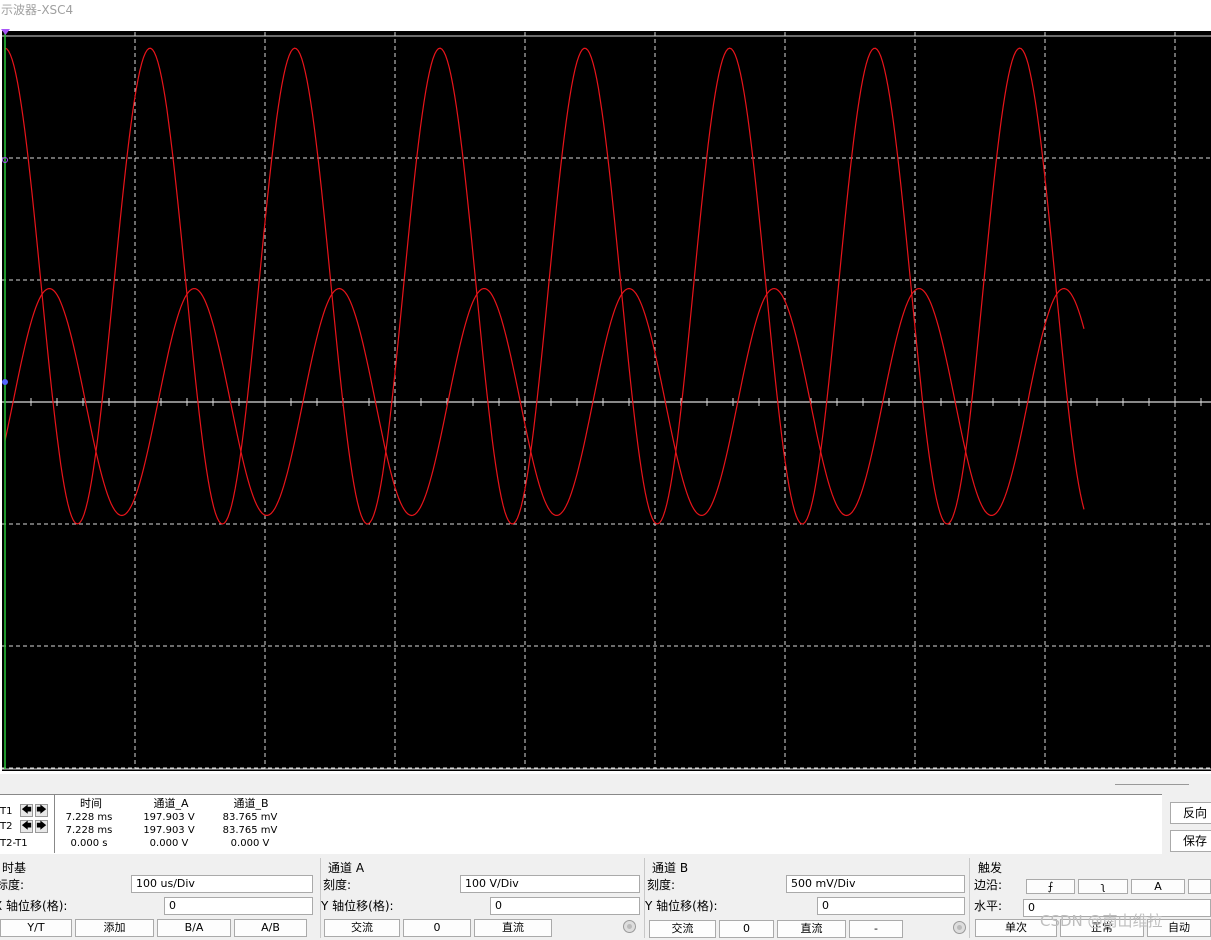 The width and height of the screenshot is (1211, 940). What do you see at coordinates (169, 817) in the screenshot?
I see `t1-channel-a: 197.903 V` at bounding box center [169, 817].